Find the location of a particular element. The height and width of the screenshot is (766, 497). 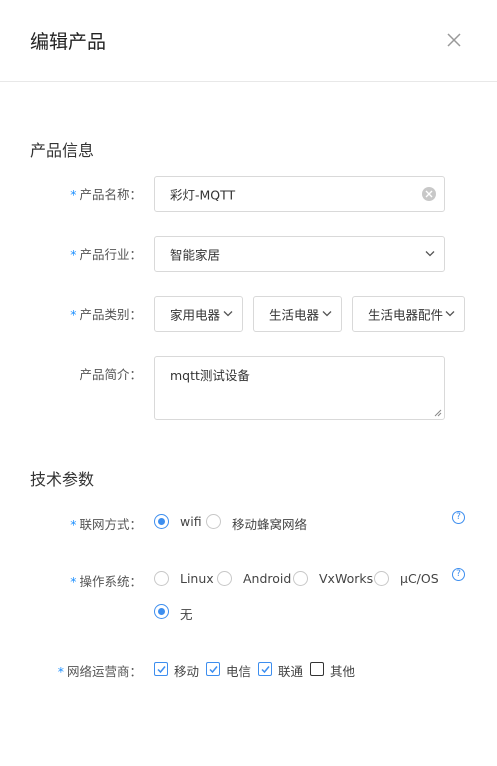

close-icon is located at coordinates (454, 40).